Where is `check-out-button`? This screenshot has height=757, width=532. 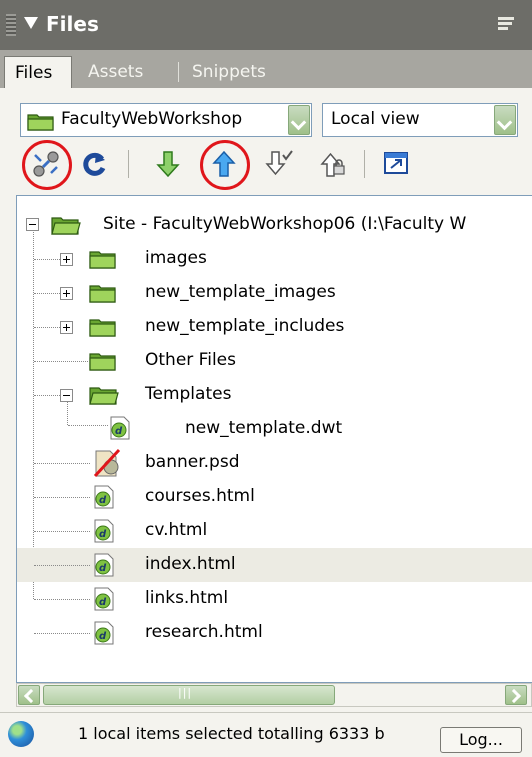 check-out-button is located at coordinates (280, 164).